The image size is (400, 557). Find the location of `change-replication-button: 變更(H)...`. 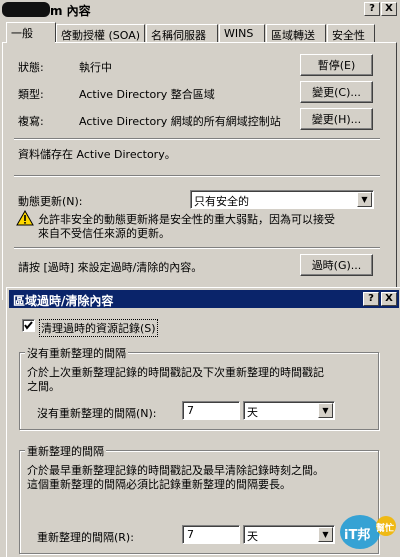

change-replication-button: 變更(H)... is located at coordinates (336, 119).